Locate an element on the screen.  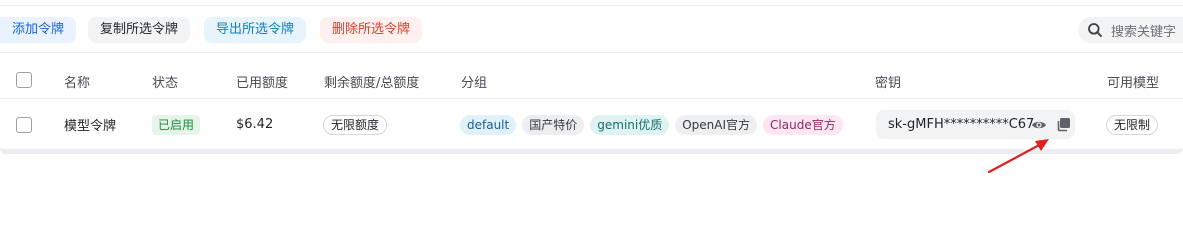
col-remaining-quota: 剩余额度/总额度 is located at coordinates (372, 83).